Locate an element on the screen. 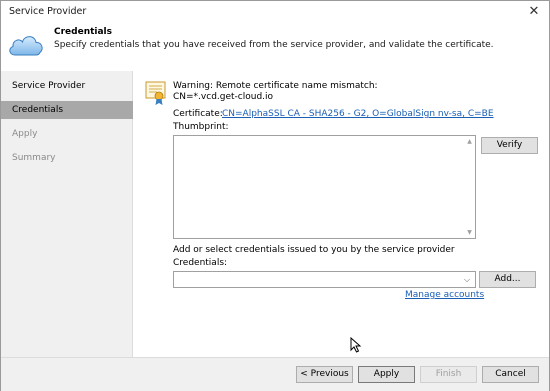 The height and width of the screenshot is (391, 550). certificate-name-text: CN=*.vcd.get-cloud.io is located at coordinates (223, 97).